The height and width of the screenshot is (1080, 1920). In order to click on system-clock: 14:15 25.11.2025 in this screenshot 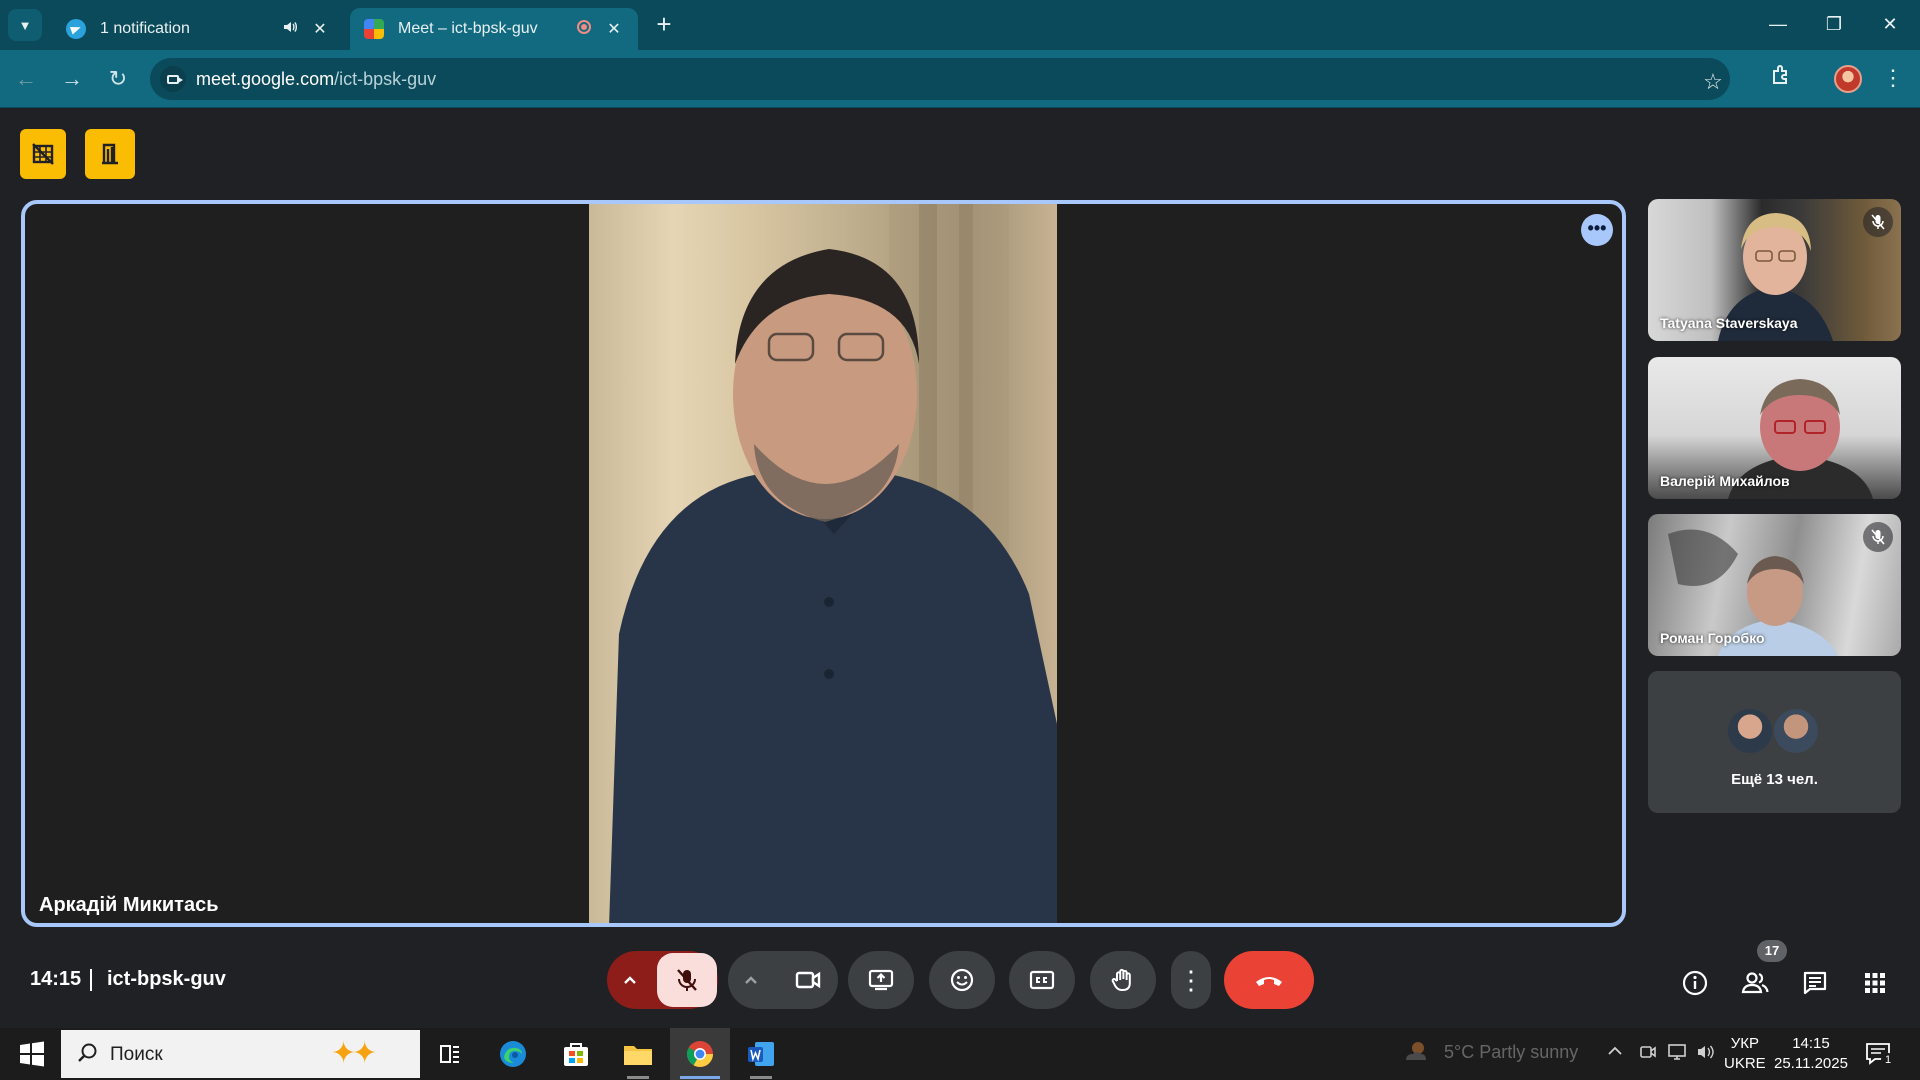, I will do `click(1811, 1054)`.